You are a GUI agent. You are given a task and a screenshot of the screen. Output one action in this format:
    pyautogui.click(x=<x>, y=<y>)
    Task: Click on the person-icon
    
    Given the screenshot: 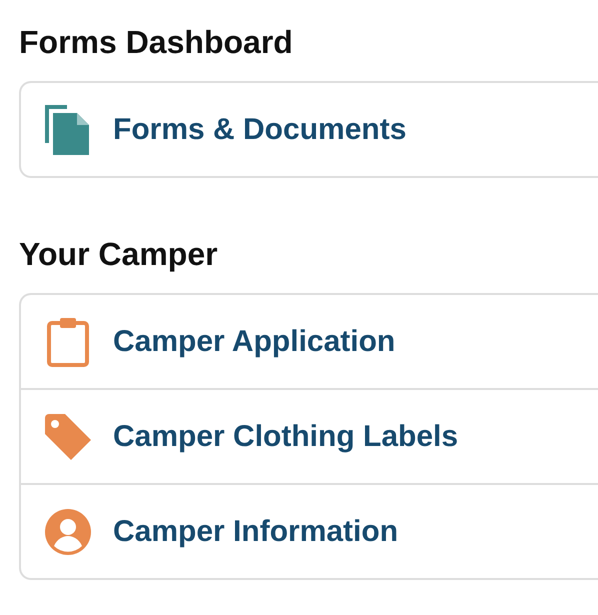 What is the action you would take?
    pyautogui.click(x=68, y=531)
    